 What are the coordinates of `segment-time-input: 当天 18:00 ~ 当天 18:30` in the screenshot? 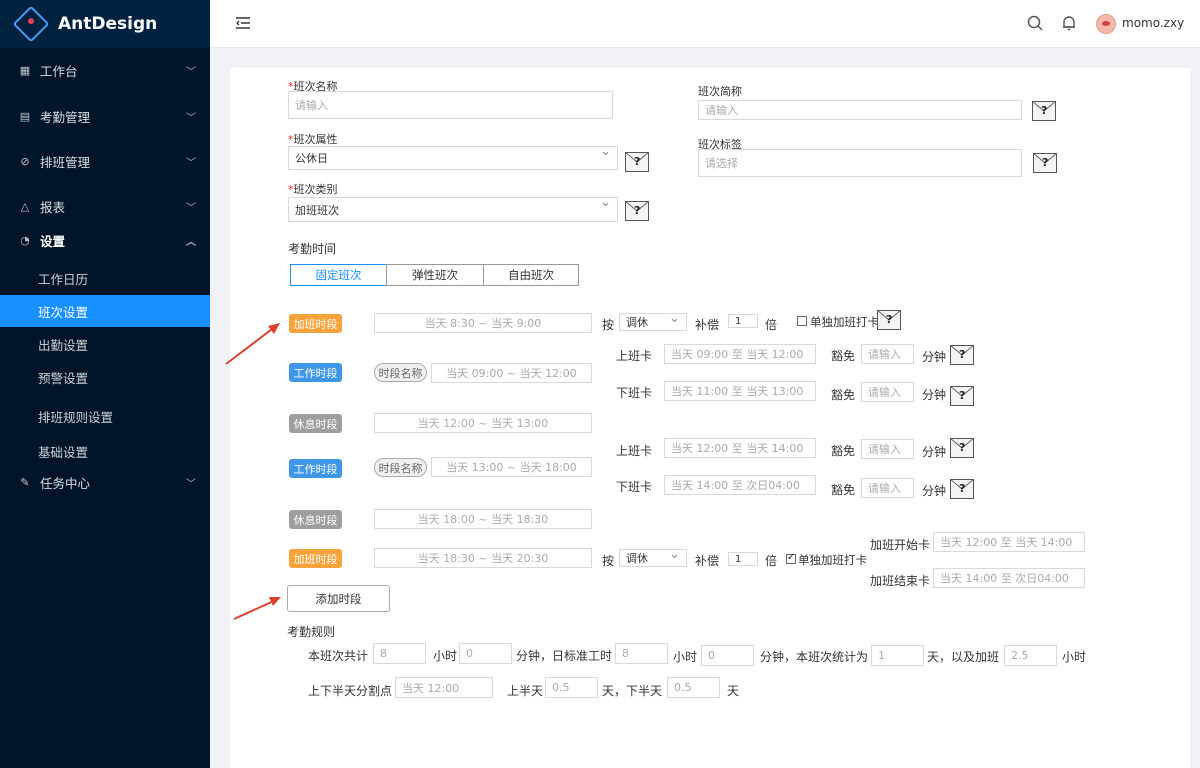 It's located at (483, 519).